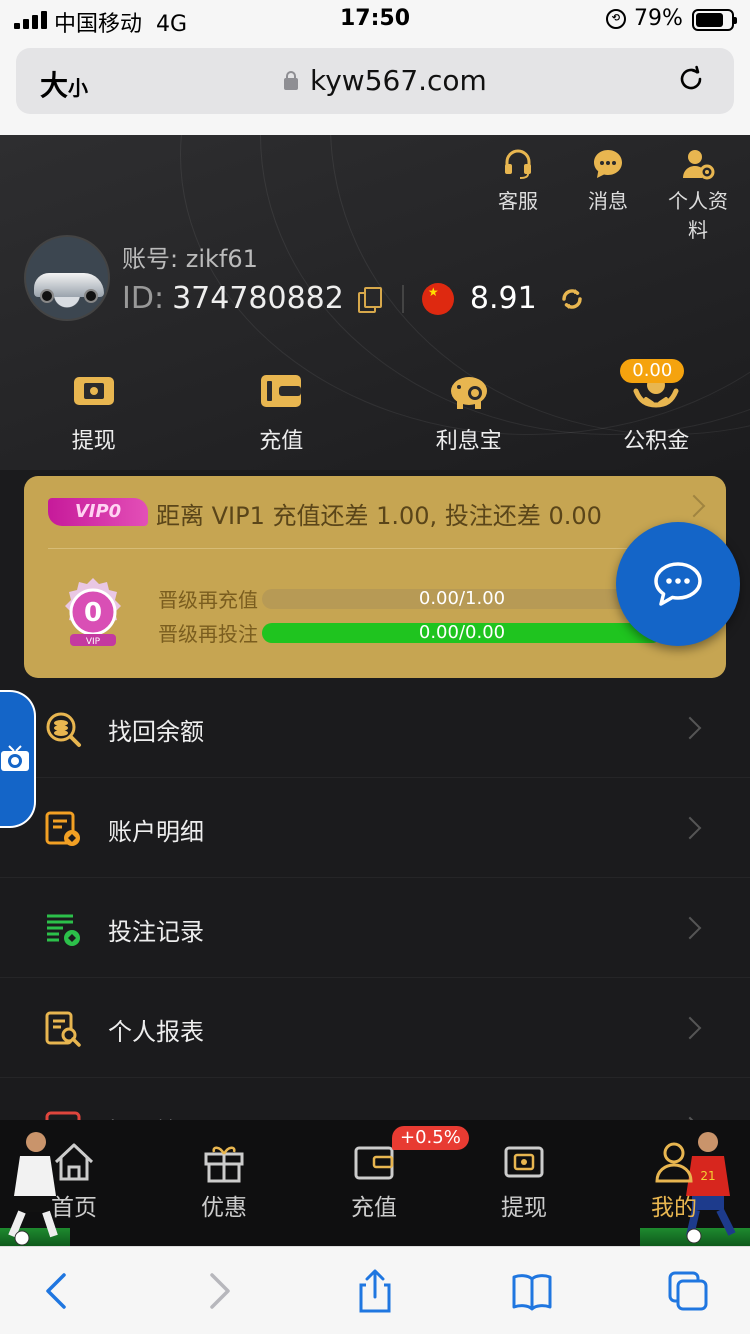 This screenshot has height=1334, width=750. Describe the element at coordinates (518, 201) in the screenshot. I see `customer-service-label: 客服` at that location.